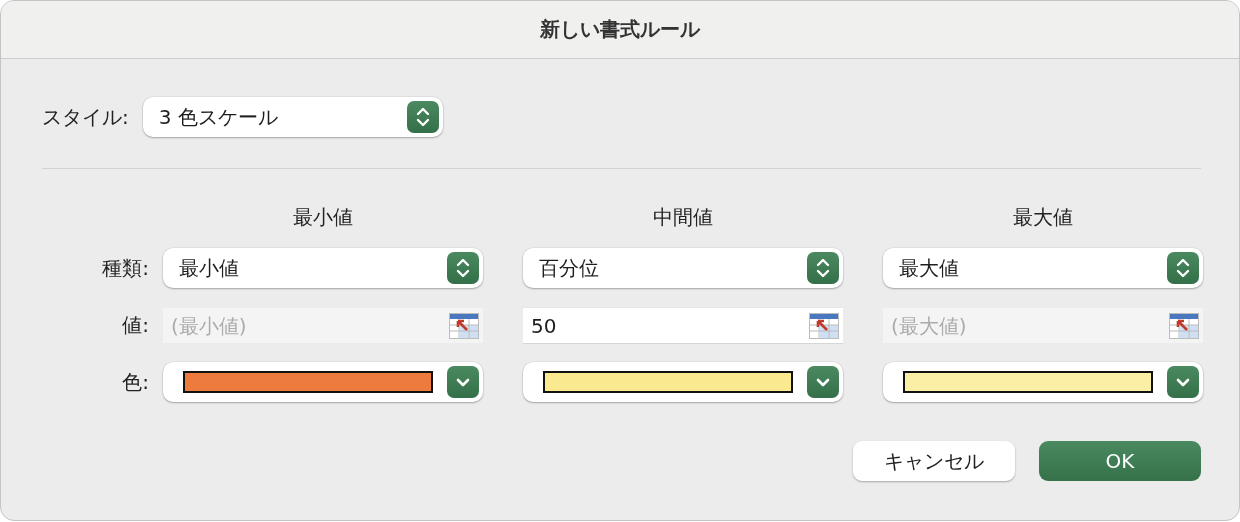  What do you see at coordinates (85, 117) in the screenshot?
I see `style-label: スタイル:` at bounding box center [85, 117].